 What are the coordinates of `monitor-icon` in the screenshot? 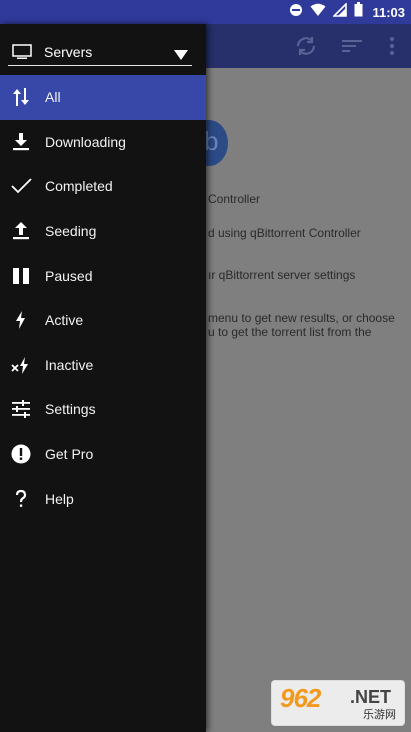 It's located at (22, 51).